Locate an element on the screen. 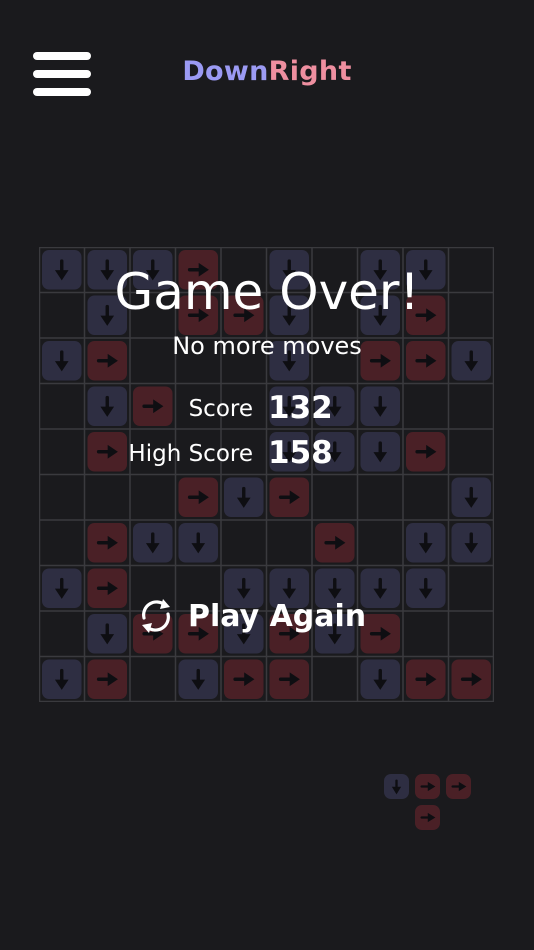 The image size is (534, 950). play-again-label: Play Again is located at coordinates (277, 616).